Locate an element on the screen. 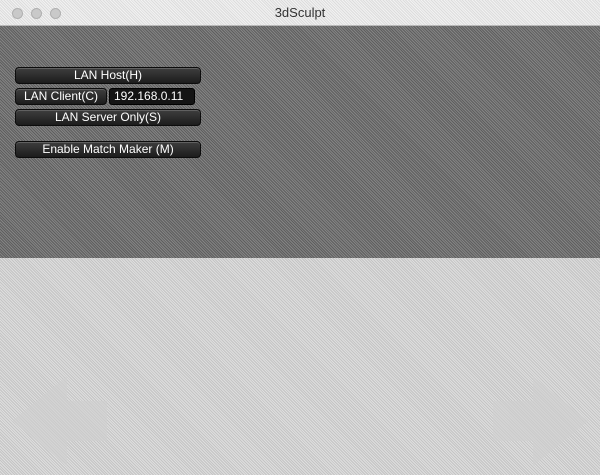 This screenshot has height=475, width=600. arrow-right-icon is located at coordinates (540, 421).